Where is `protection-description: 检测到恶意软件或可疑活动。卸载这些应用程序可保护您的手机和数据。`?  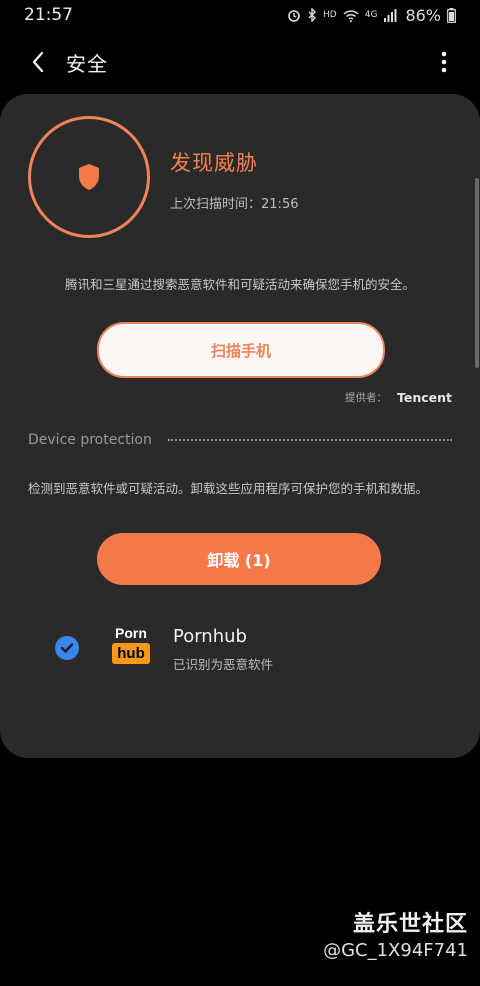
protection-description: 检测到恶意软件或可疑活动。卸载这些应用程序可保护您的手机和数据。 is located at coordinates (228, 488).